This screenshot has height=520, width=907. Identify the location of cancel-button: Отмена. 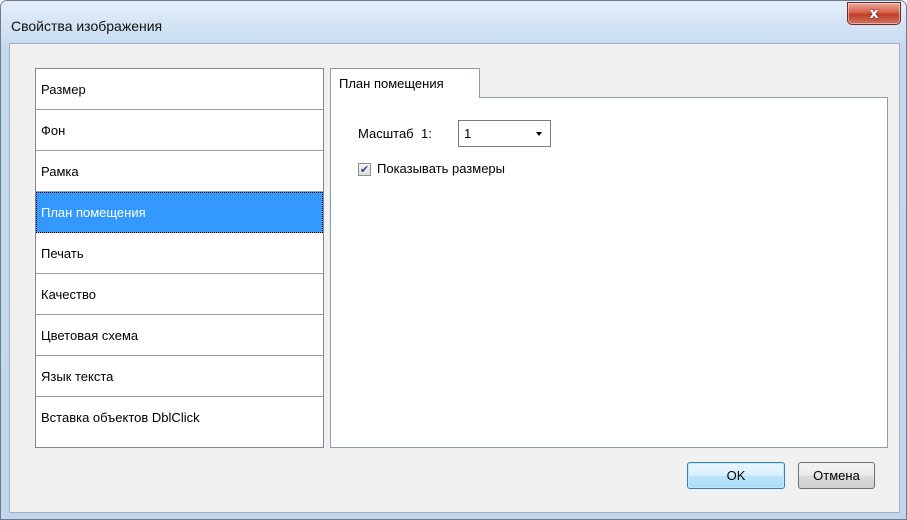
(836, 475).